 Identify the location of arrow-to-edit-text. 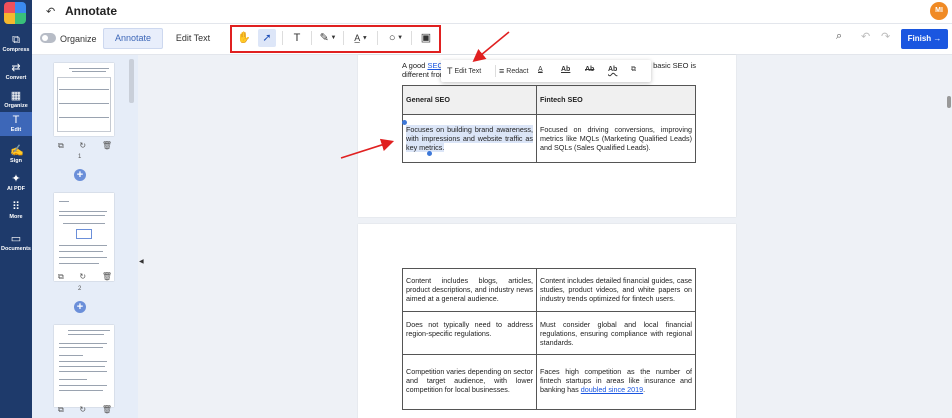
(491, 47).